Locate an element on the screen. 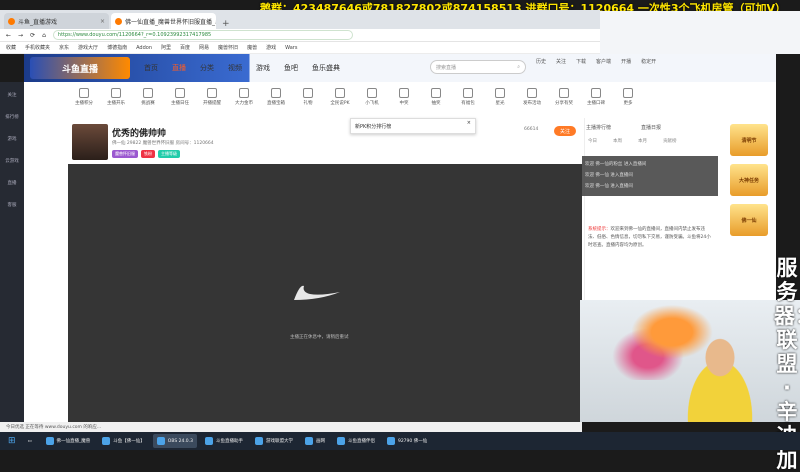  history-icon: 历史 is located at coordinates (541, 61).